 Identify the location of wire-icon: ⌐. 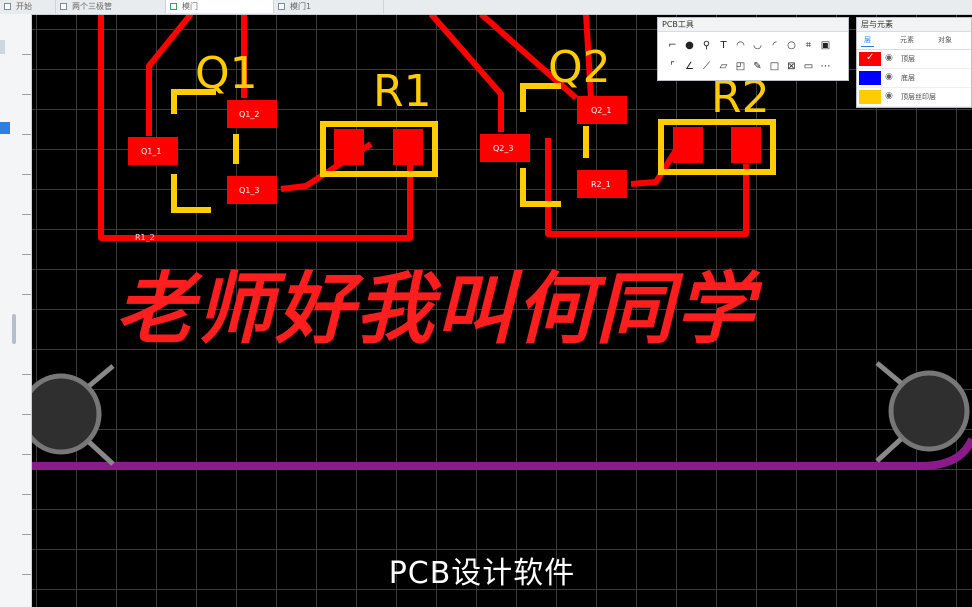
(672, 45).